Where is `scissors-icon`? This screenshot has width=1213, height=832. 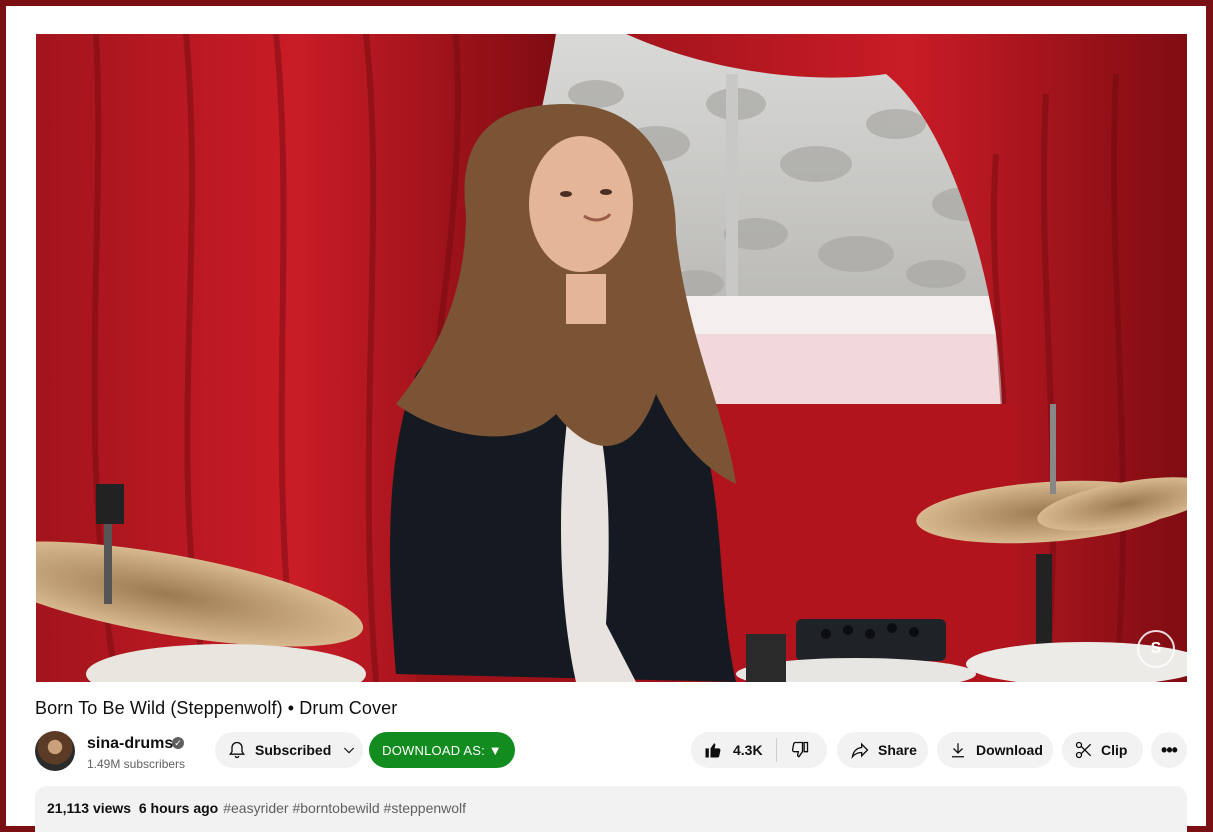
scissors-icon is located at coordinates (1084, 750).